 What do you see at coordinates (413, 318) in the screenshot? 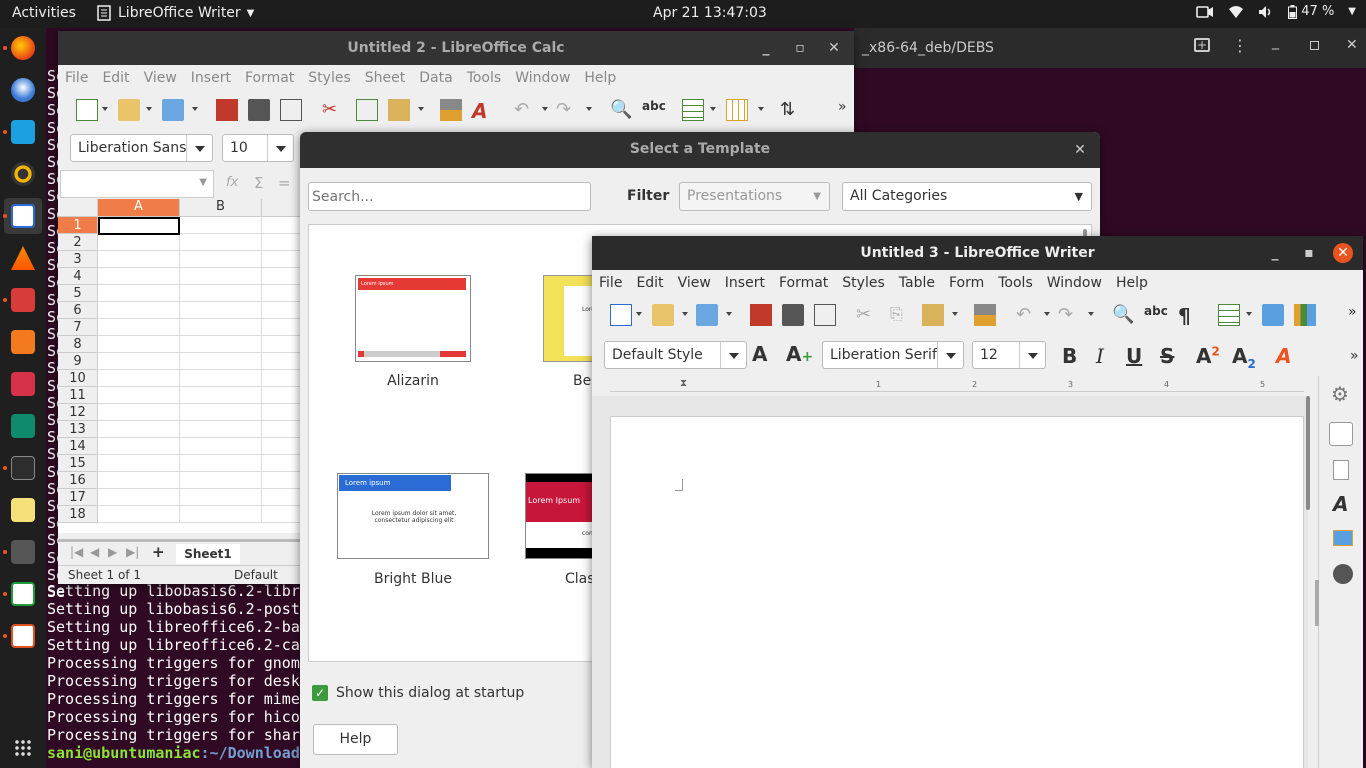
I see `template-thumb-alizarin: Lorem Ipsum` at bounding box center [413, 318].